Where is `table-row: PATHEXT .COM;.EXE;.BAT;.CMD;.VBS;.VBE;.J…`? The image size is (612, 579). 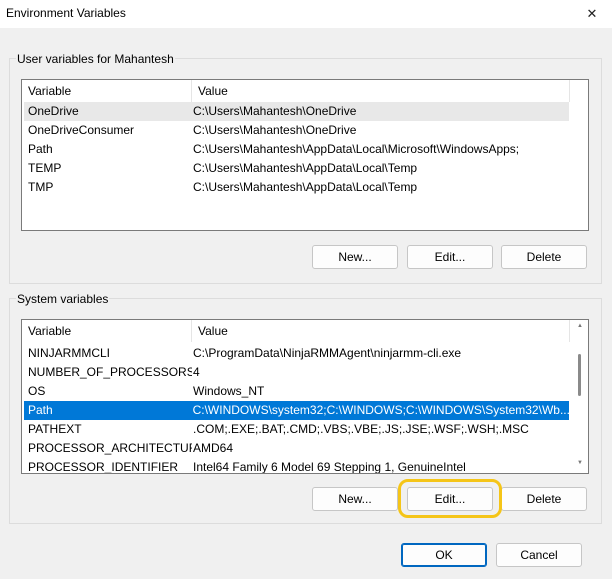 table-row: PATHEXT .COM;.EXE;.BAT;.CMD;.VBS;.VBE;.J… is located at coordinates (296, 429).